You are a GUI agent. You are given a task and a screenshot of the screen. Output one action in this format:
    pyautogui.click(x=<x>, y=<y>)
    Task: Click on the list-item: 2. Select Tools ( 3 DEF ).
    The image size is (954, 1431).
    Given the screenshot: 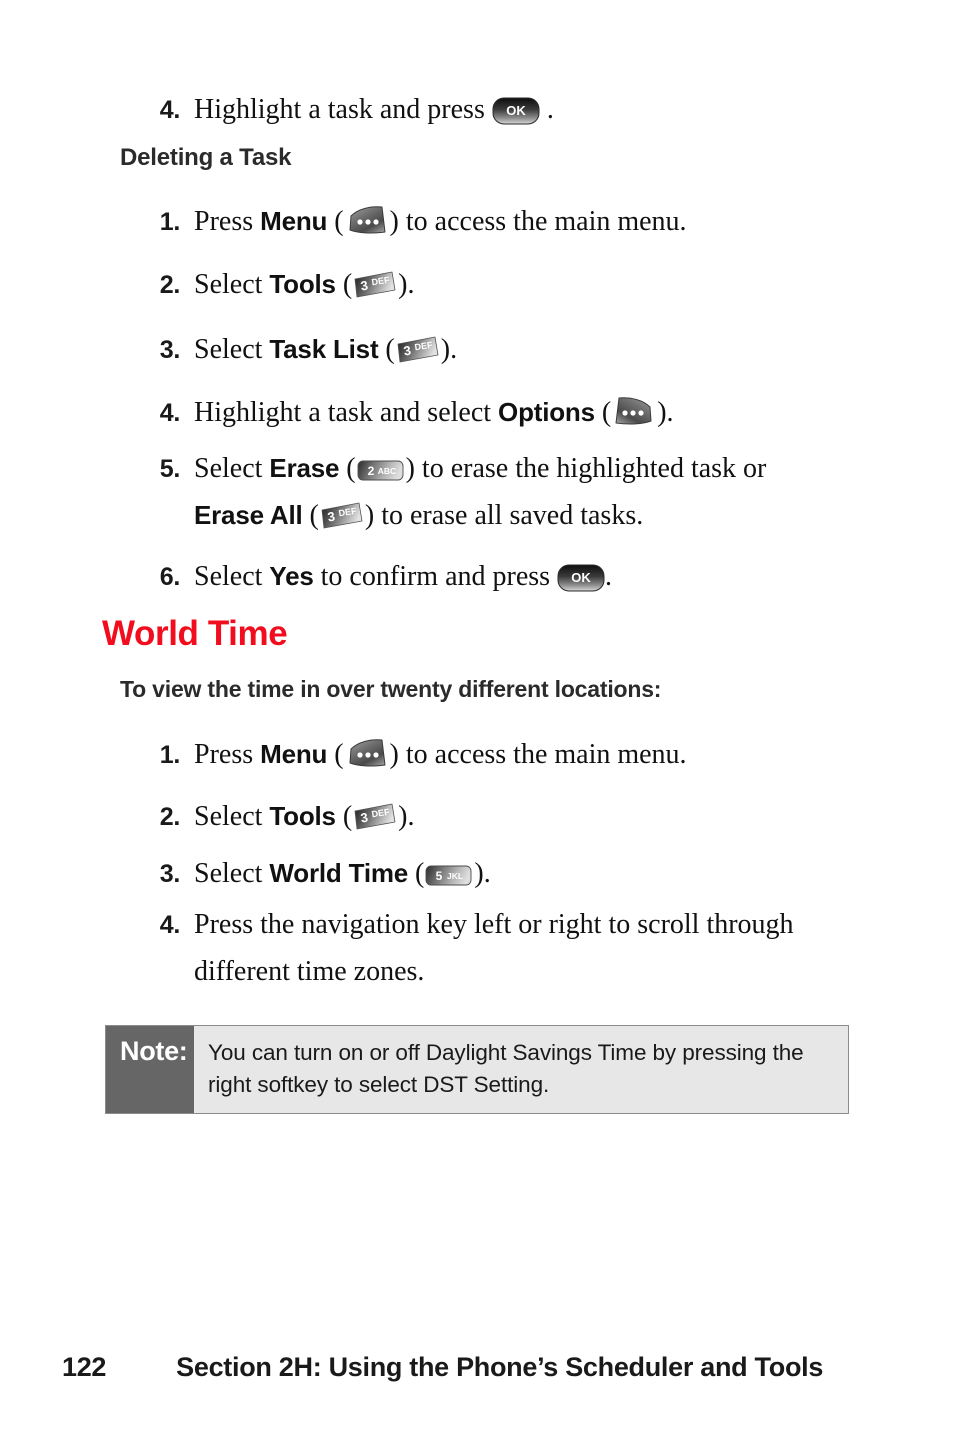 What is the action you would take?
    pyautogui.click(x=274, y=816)
    